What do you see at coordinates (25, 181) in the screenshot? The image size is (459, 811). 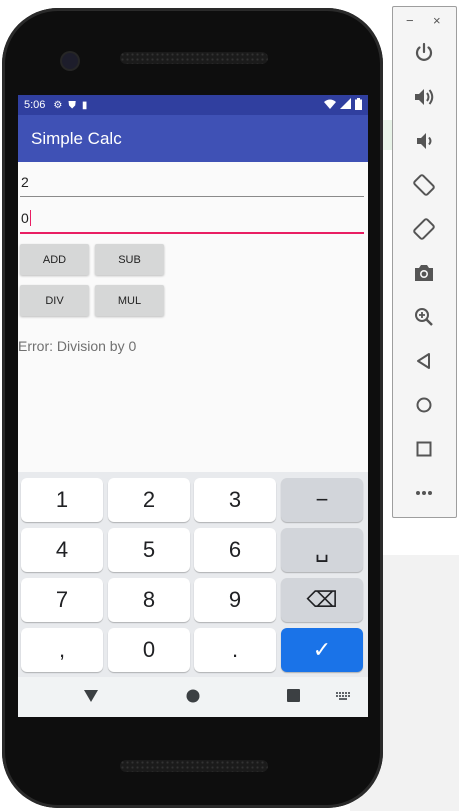 I see `first-number-value: 2` at bounding box center [25, 181].